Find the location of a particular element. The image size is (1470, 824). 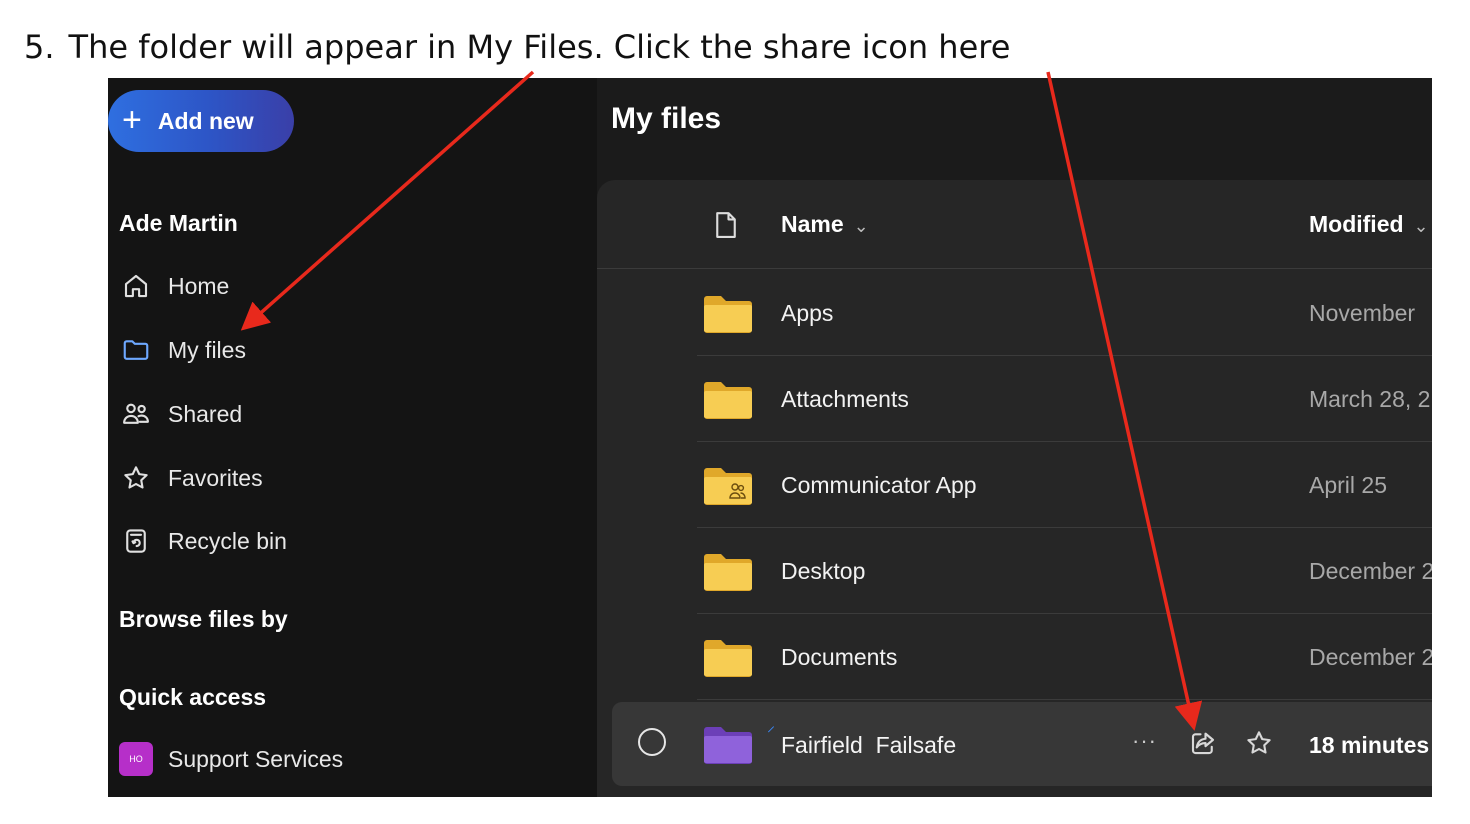

people-icon is located at coordinates (136, 414).